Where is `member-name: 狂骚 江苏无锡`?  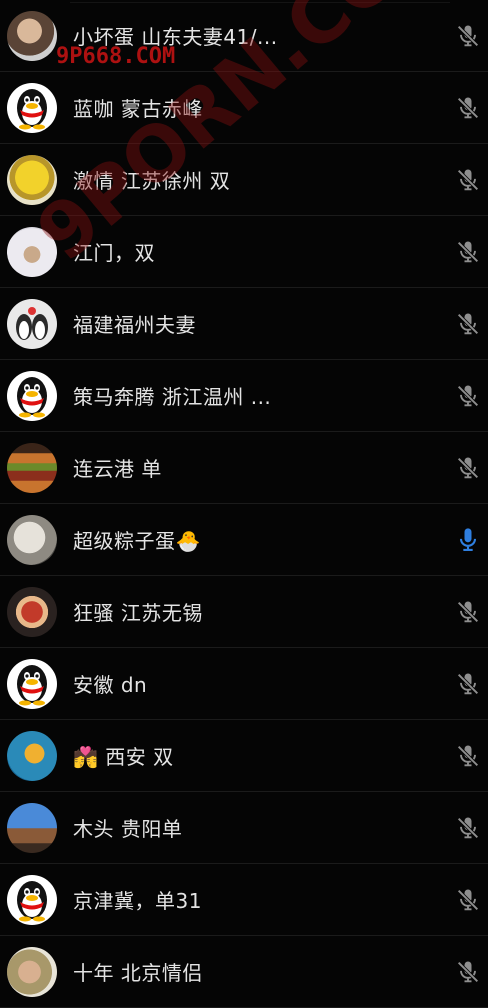
member-name: 狂骚 江苏无锡 is located at coordinates (138, 613).